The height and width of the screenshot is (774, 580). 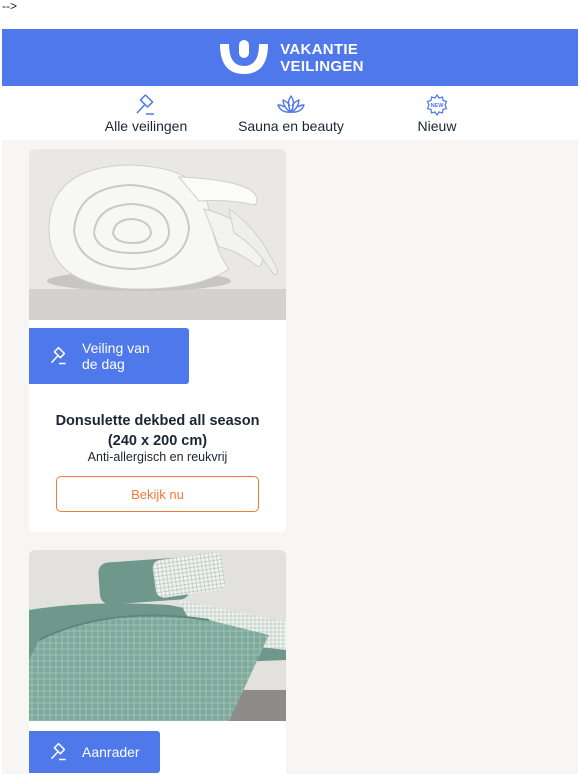 I want to click on category-nav: Alle veilingen Sauna en beauty NEW Nieuw, so click(x=290, y=113).